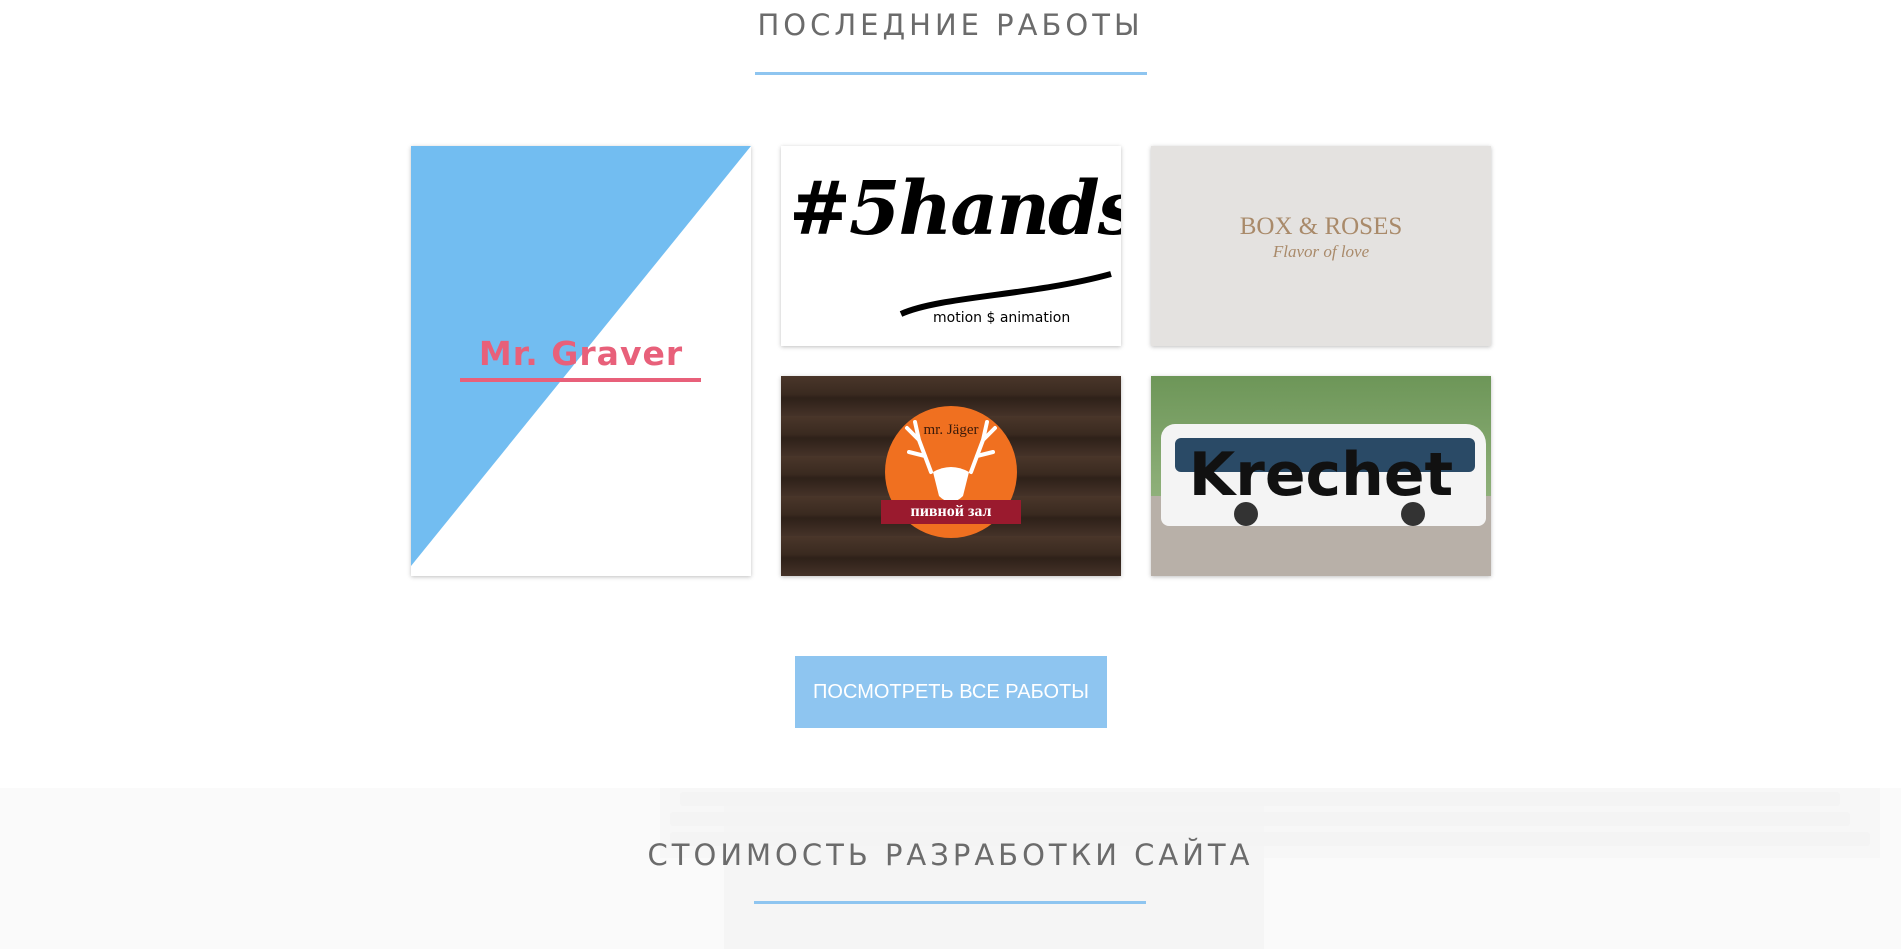  I want to click on logo-box-roses-tagline: Flavor of love, so click(1321, 251).